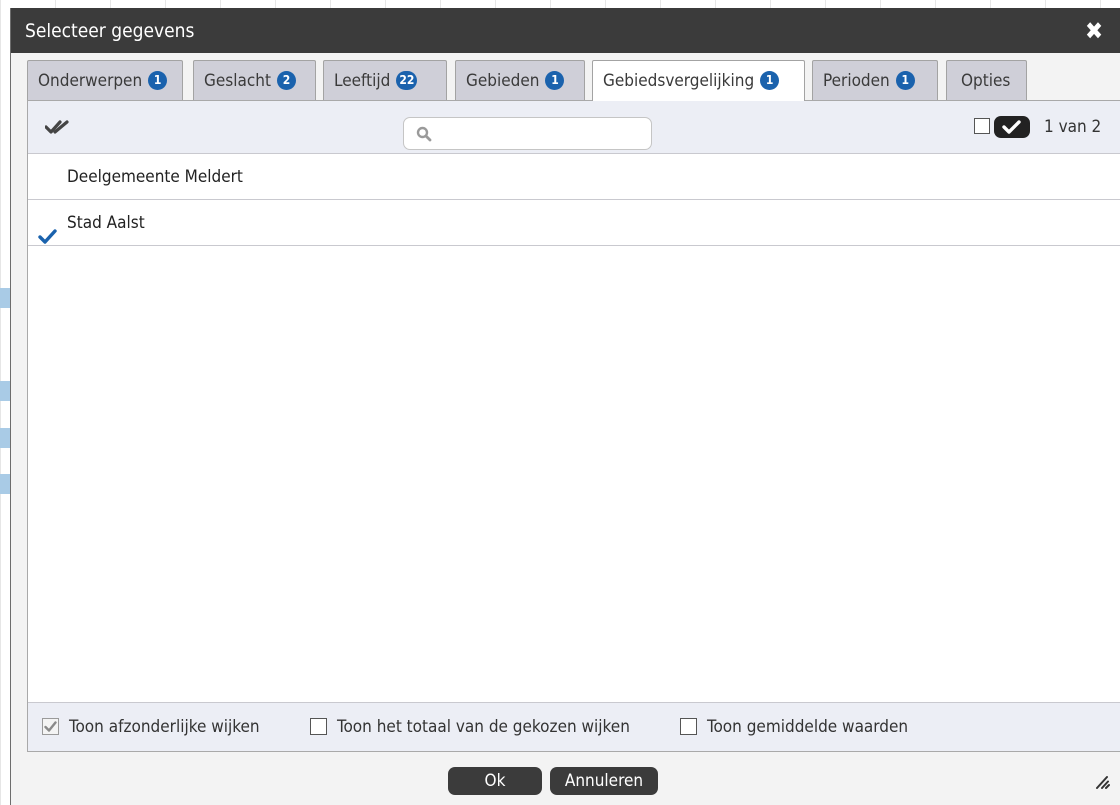  I want to click on list-item-label: Deelgemeente Meldert, so click(155, 177).